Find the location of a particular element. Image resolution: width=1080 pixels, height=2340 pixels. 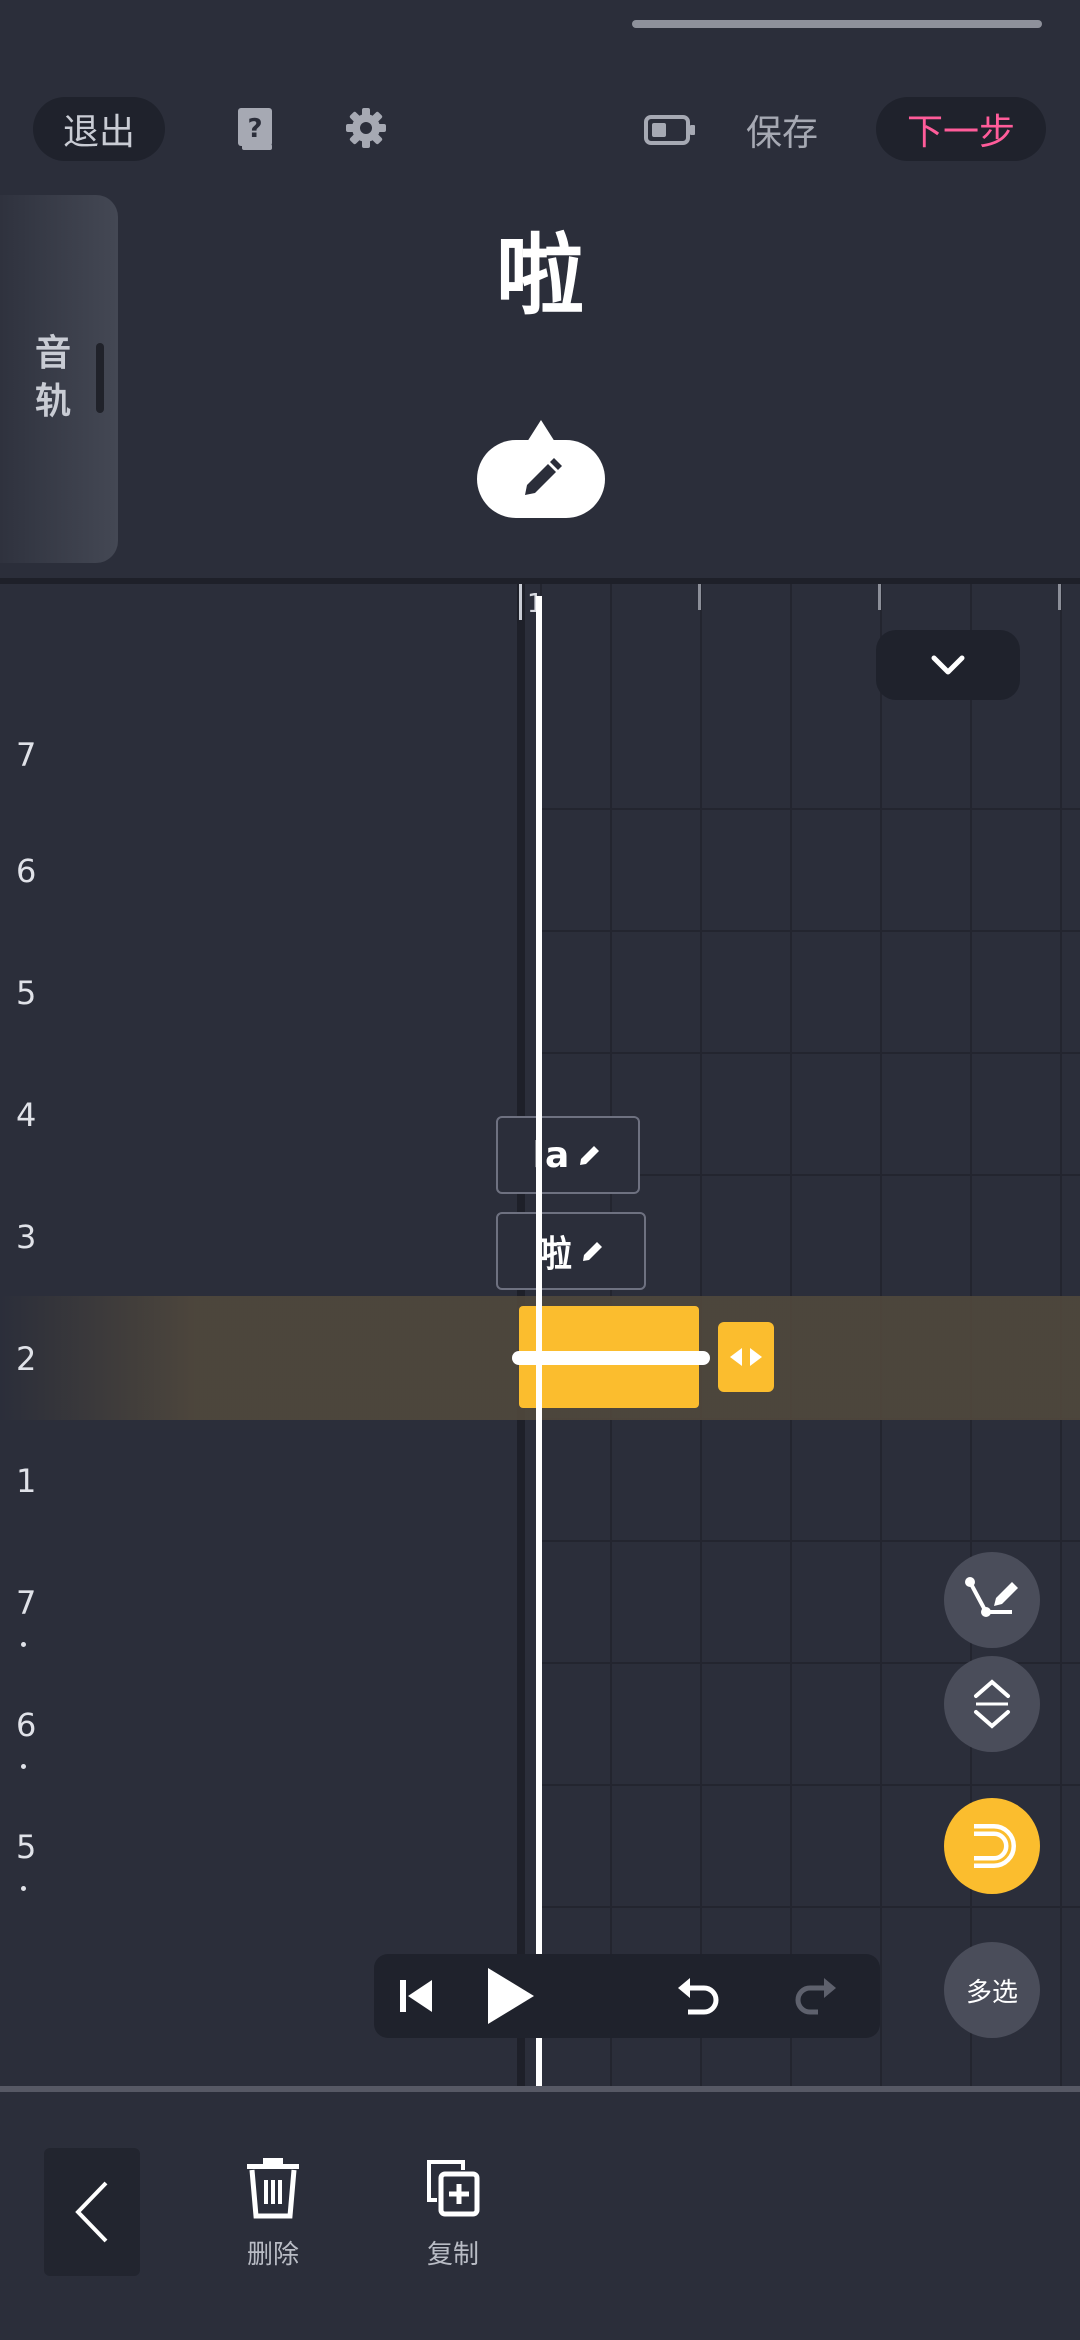

pitch-label: 3 is located at coordinates (26, 1237).